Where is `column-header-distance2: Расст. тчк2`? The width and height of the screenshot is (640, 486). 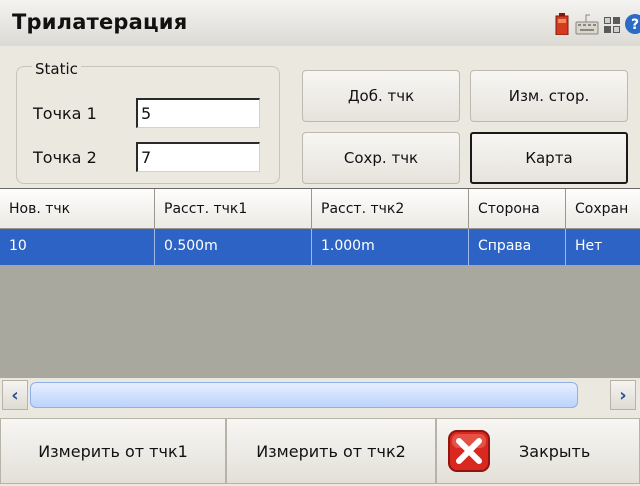
column-header-distance2: Расст. тчк2 is located at coordinates (390, 209).